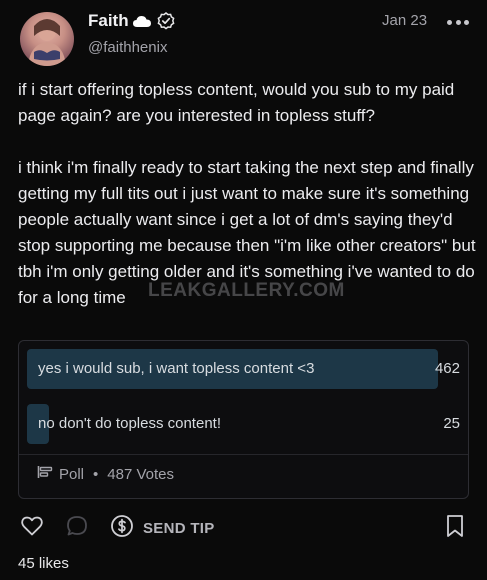 This screenshot has height=580, width=487. What do you see at coordinates (127, 47) in the screenshot?
I see `author-handle: @faithhenix` at bounding box center [127, 47].